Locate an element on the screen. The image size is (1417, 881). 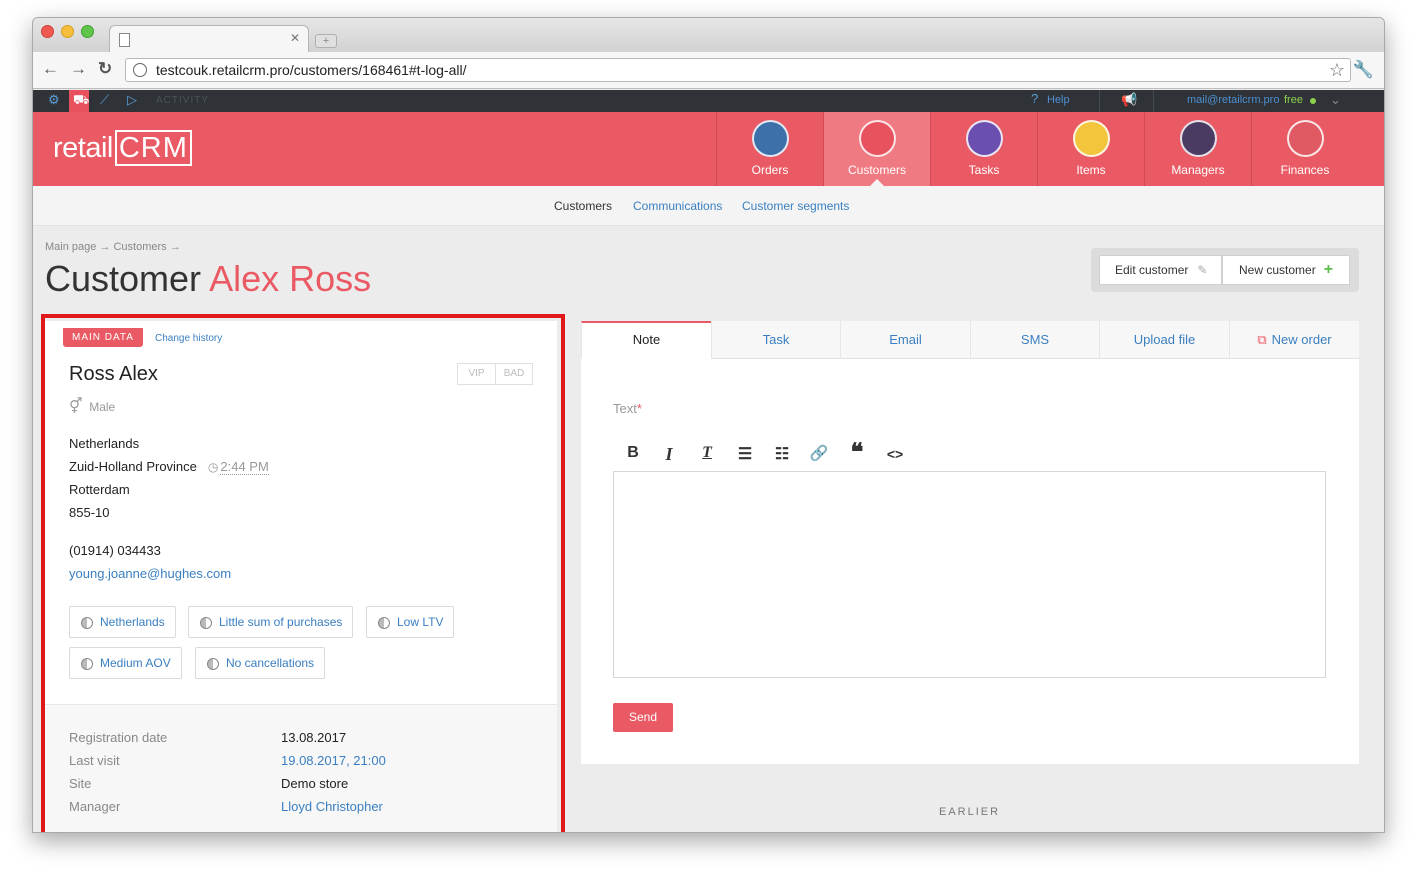
main-data-tab: MAIN DATA is located at coordinates (103, 337).